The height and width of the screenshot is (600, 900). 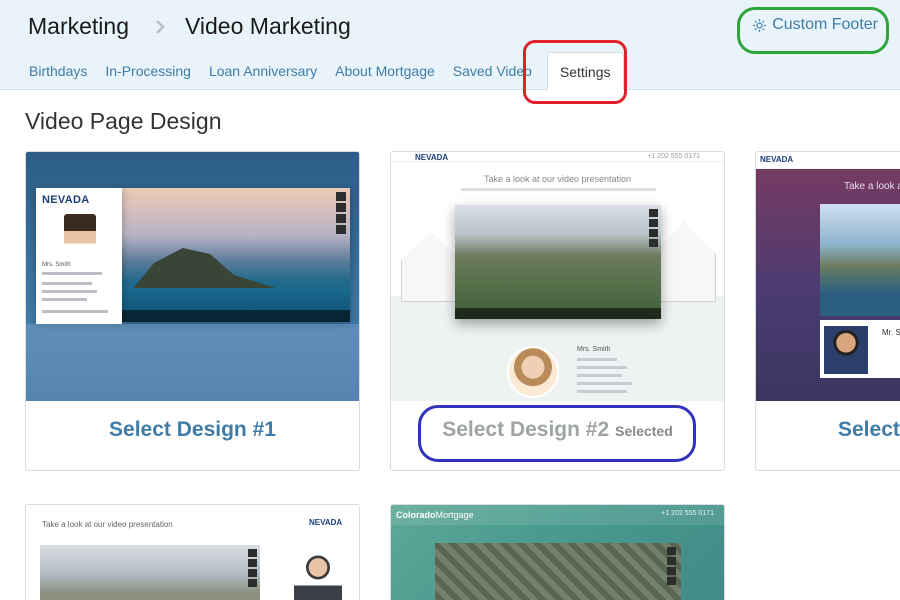 What do you see at coordinates (533, 372) in the screenshot?
I see `agent-avatar` at bounding box center [533, 372].